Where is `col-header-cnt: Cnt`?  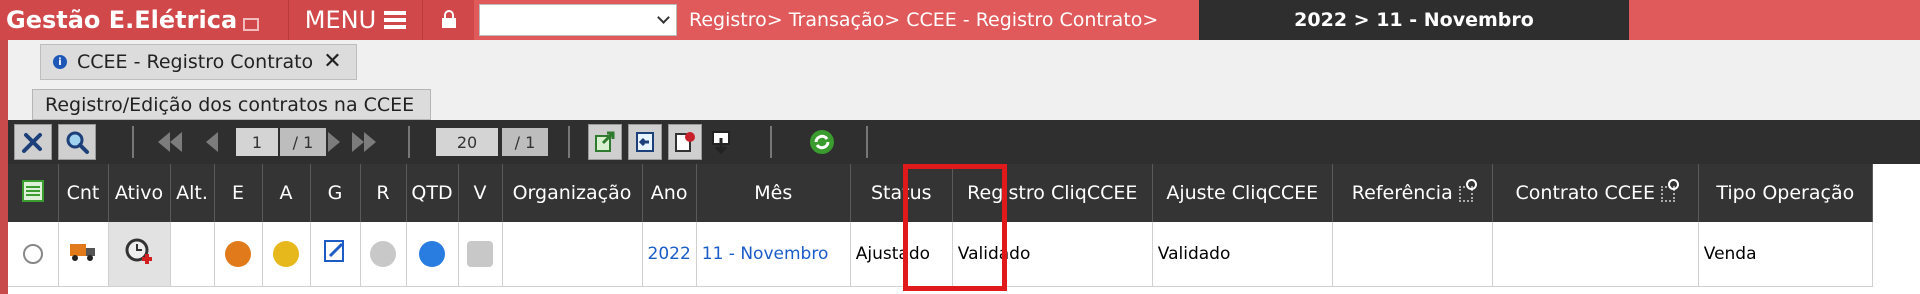 col-header-cnt: Cnt is located at coordinates (83, 193).